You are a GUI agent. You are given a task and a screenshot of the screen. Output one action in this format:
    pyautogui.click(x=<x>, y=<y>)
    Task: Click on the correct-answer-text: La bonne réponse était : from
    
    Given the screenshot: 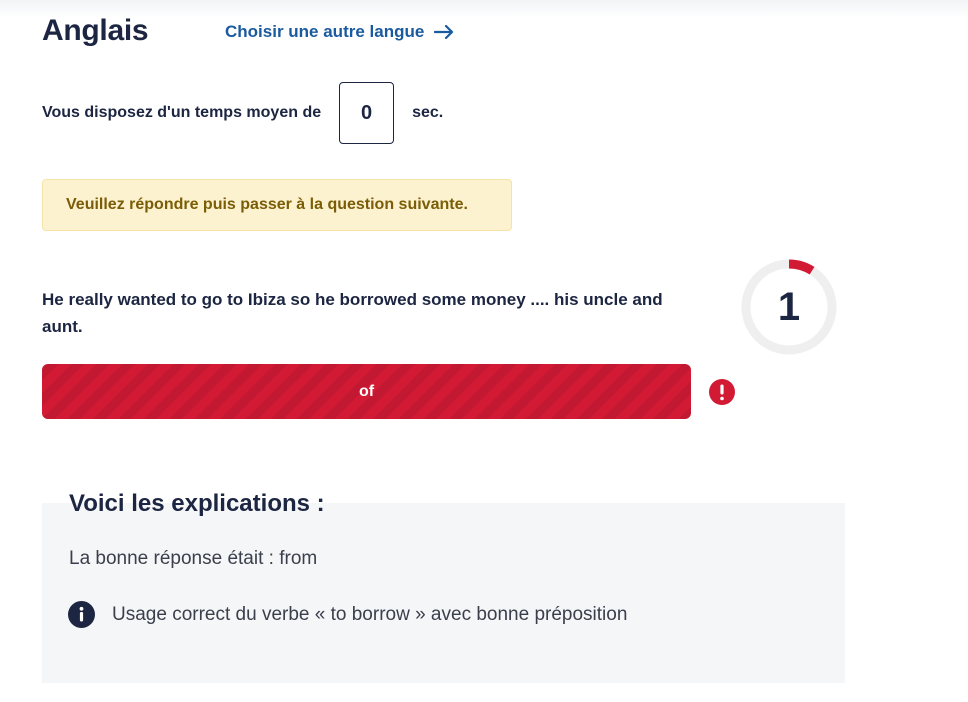 What is the action you would take?
    pyautogui.click(x=193, y=558)
    